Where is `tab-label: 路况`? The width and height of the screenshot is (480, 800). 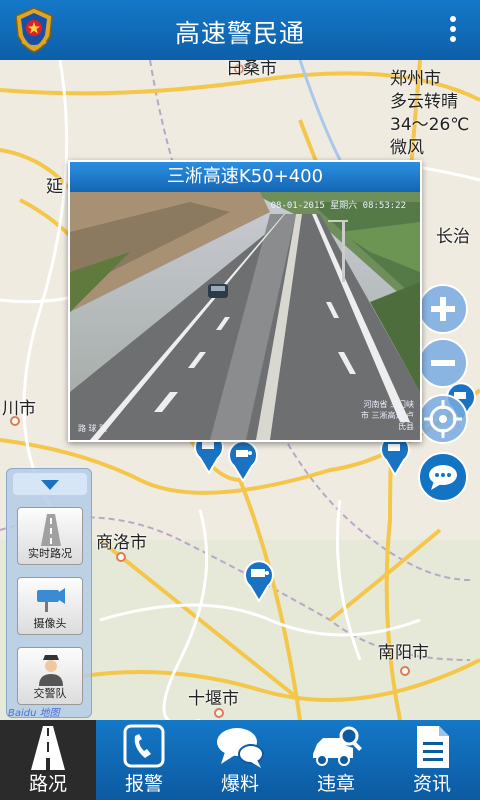 tab-label: 路况 is located at coordinates (47, 784).